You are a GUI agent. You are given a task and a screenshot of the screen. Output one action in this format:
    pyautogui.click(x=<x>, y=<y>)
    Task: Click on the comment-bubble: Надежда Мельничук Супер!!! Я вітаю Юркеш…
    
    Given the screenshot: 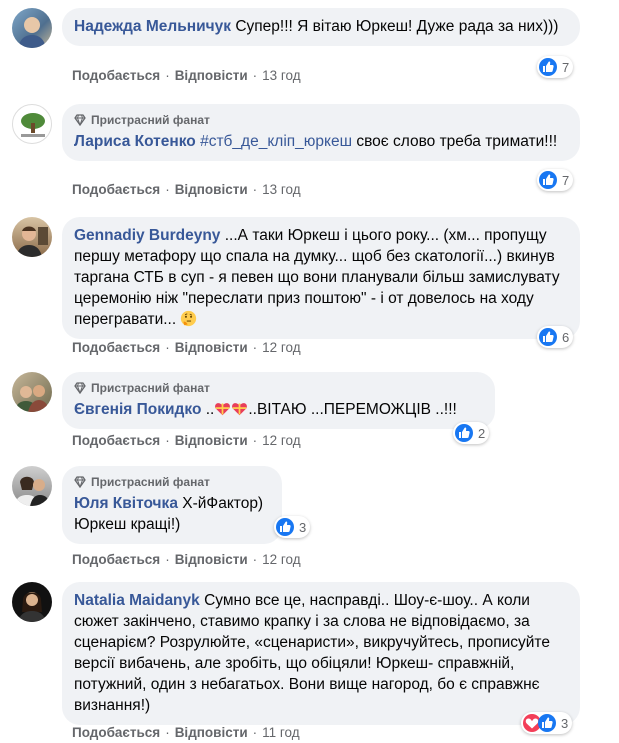 What is the action you would take?
    pyautogui.click(x=321, y=27)
    